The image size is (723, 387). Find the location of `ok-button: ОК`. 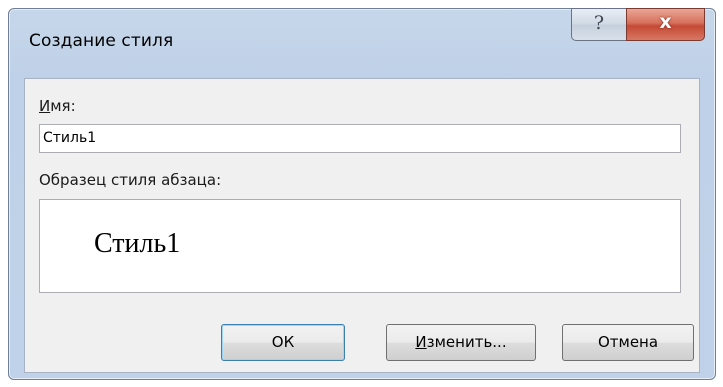

ok-button: ОК is located at coordinates (283, 342).